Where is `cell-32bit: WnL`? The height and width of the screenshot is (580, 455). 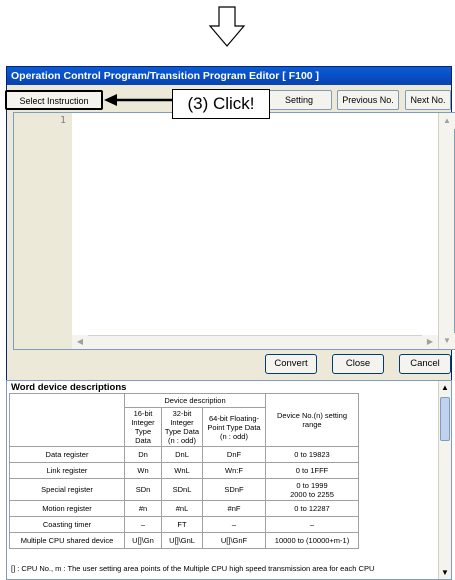 cell-32bit: WnL is located at coordinates (182, 470).